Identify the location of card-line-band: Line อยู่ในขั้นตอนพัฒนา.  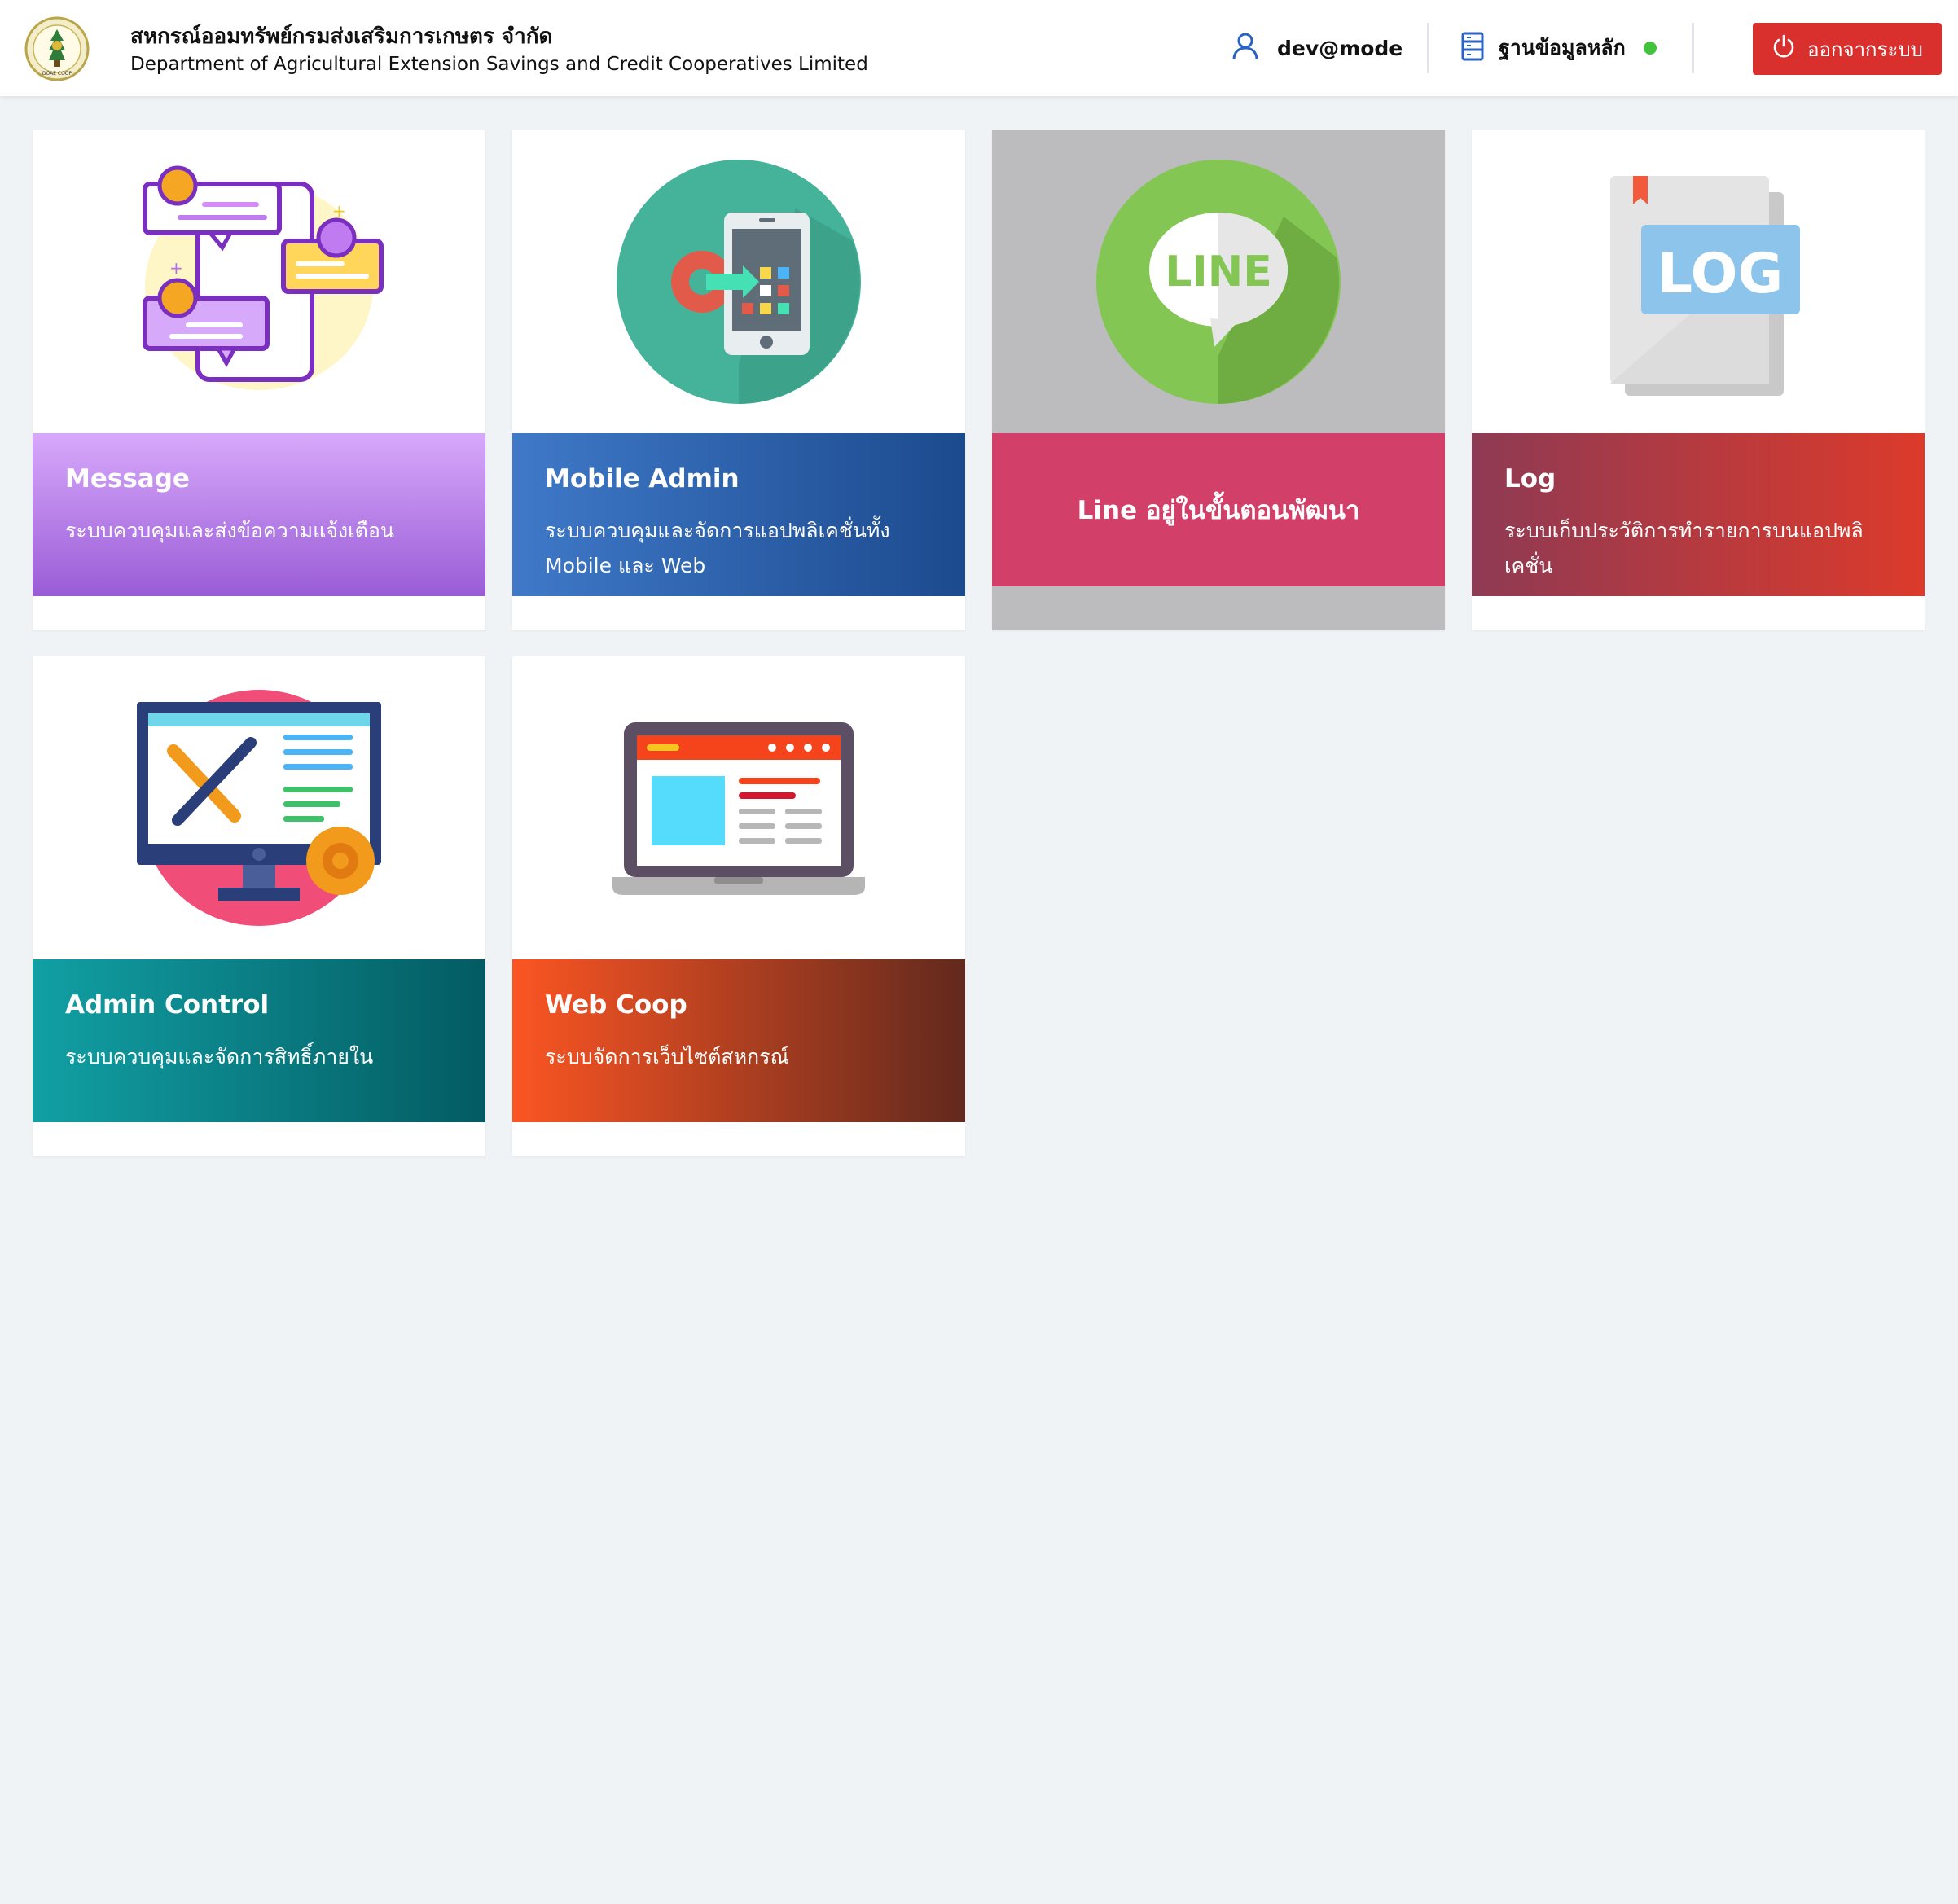
(1219, 509).